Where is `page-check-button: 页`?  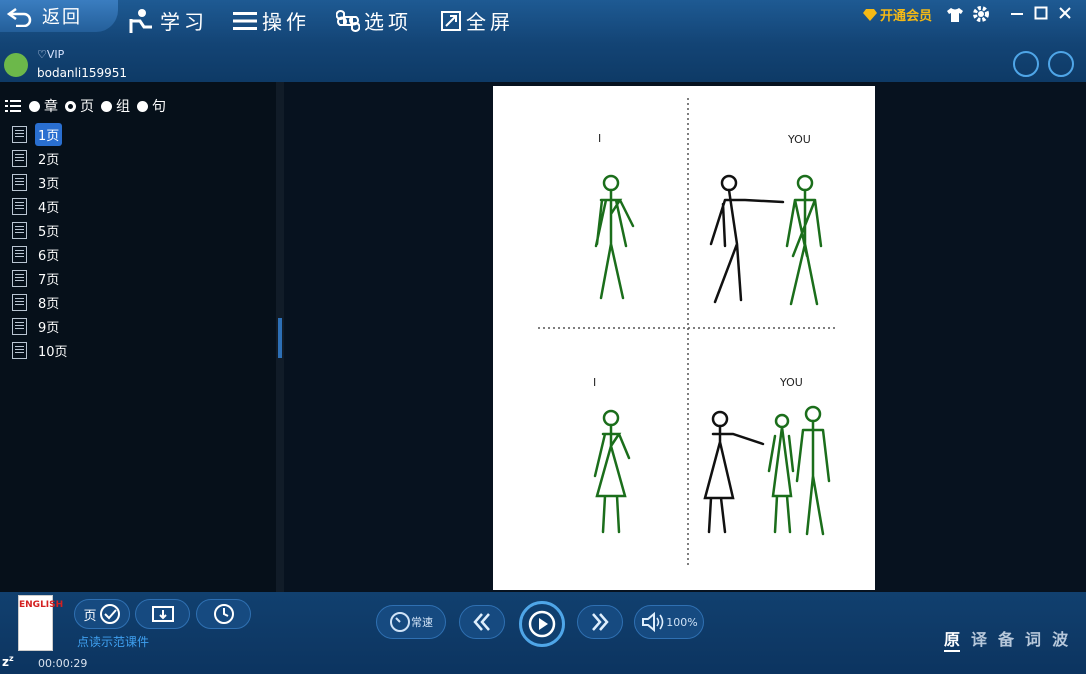
page-check-button: 页 is located at coordinates (102, 614).